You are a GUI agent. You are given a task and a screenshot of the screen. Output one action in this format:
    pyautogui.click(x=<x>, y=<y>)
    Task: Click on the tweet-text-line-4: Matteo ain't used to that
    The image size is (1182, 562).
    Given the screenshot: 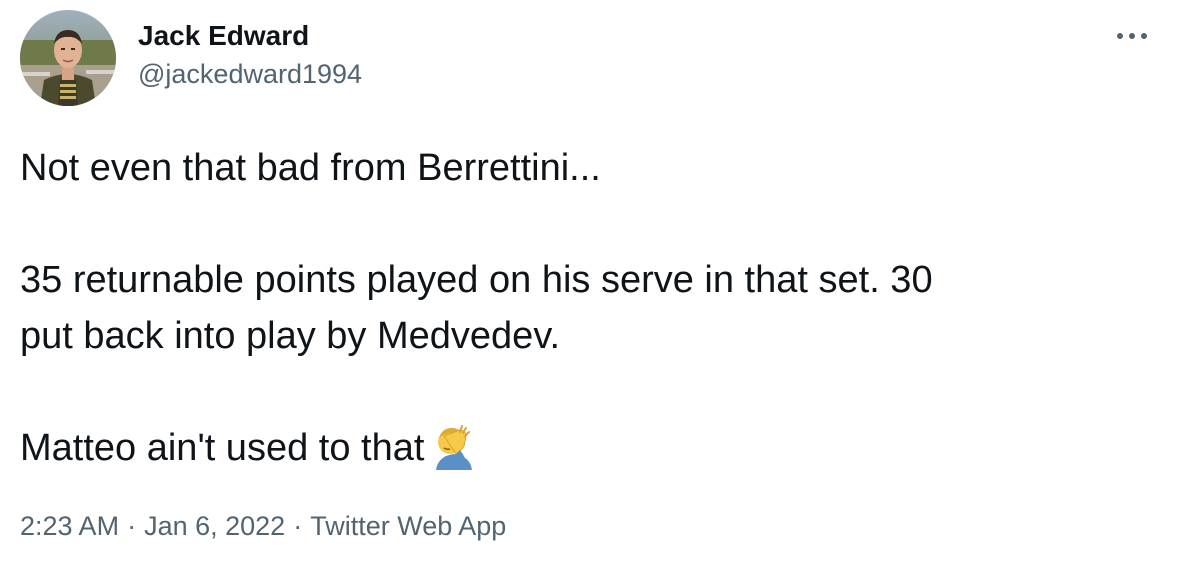 What is the action you would take?
    pyautogui.click(x=590, y=448)
    